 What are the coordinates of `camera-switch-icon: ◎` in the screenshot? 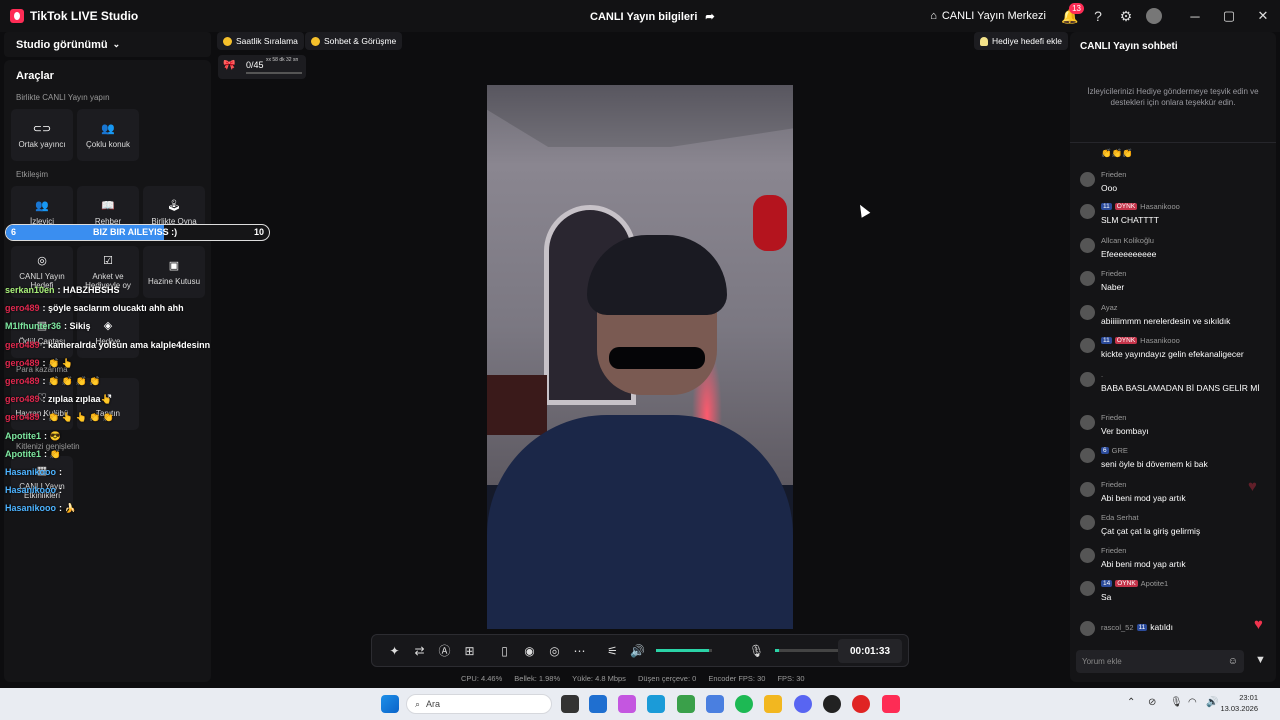 It's located at (554, 650).